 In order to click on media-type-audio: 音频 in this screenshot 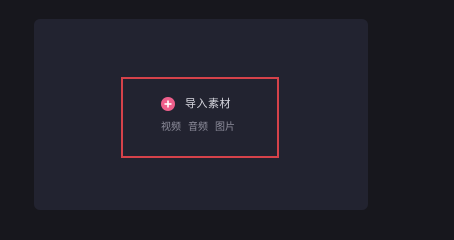, I will do `click(198, 127)`.